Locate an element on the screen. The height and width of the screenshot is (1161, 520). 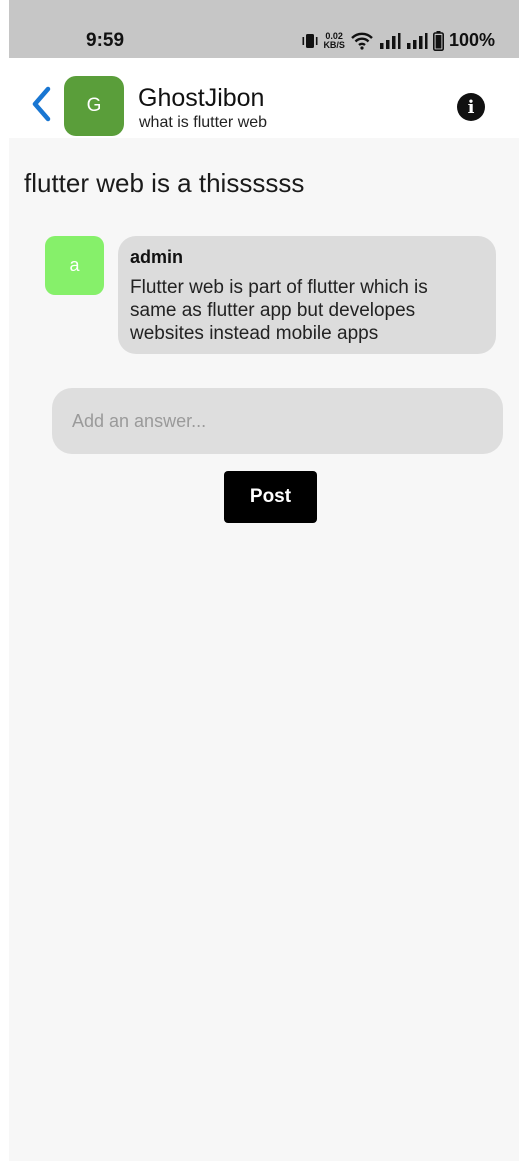
battery-percent: 100% is located at coordinates (471, 40).